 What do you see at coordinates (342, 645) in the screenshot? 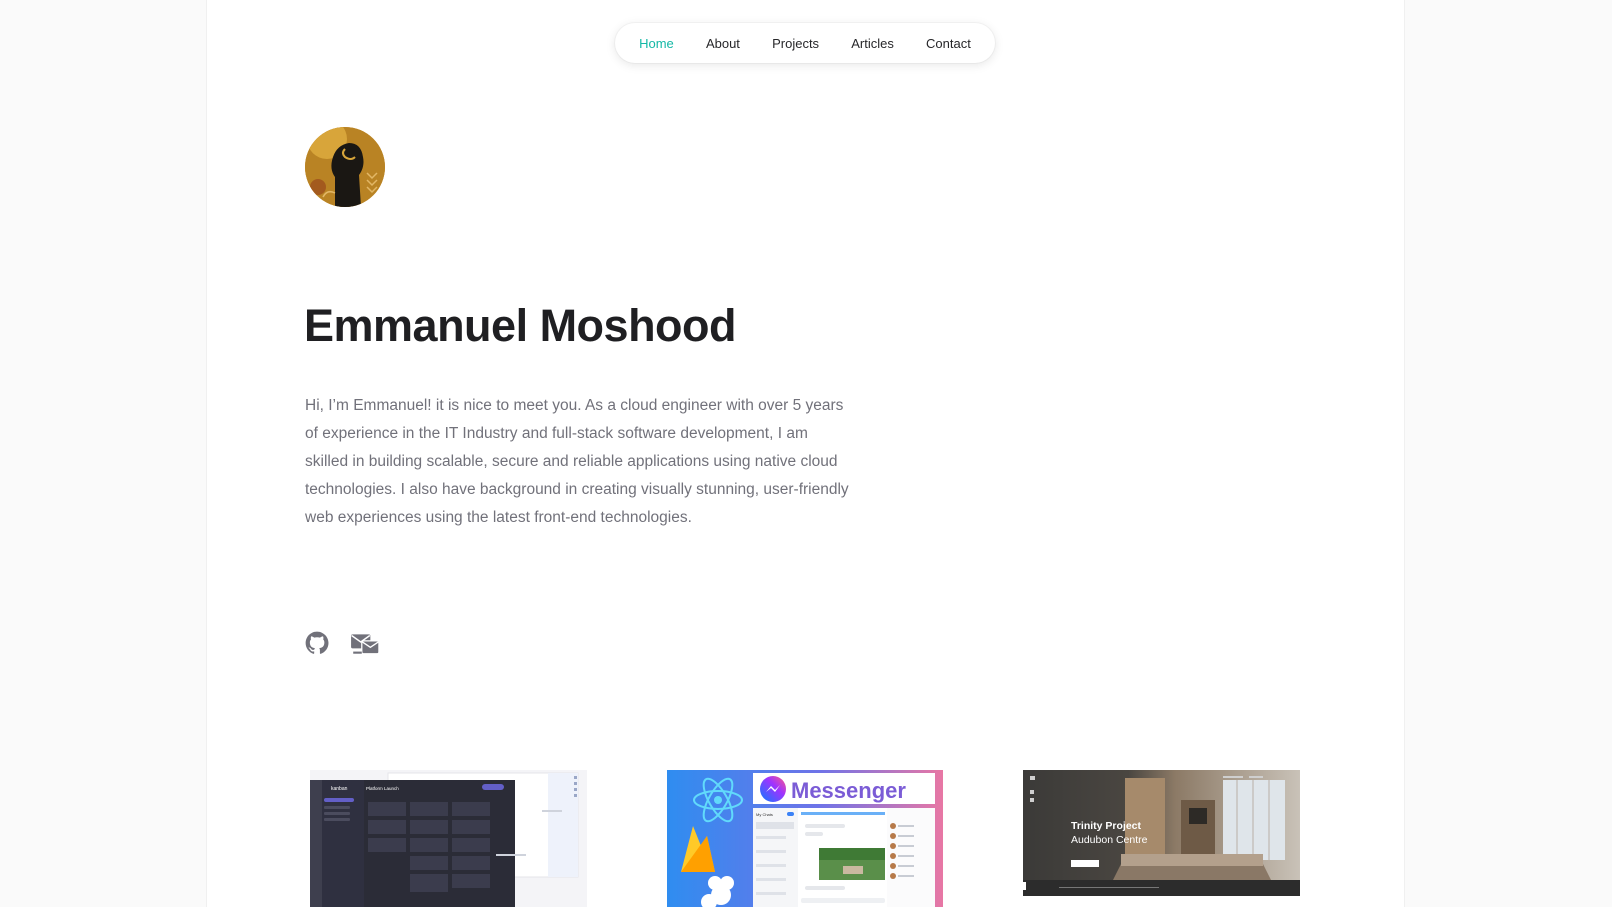
I see `social-links` at bounding box center [342, 645].